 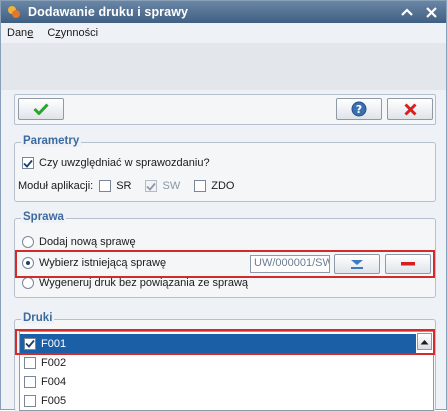 I want to click on sprawa-title: Sprawa, so click(x=43, y=217).